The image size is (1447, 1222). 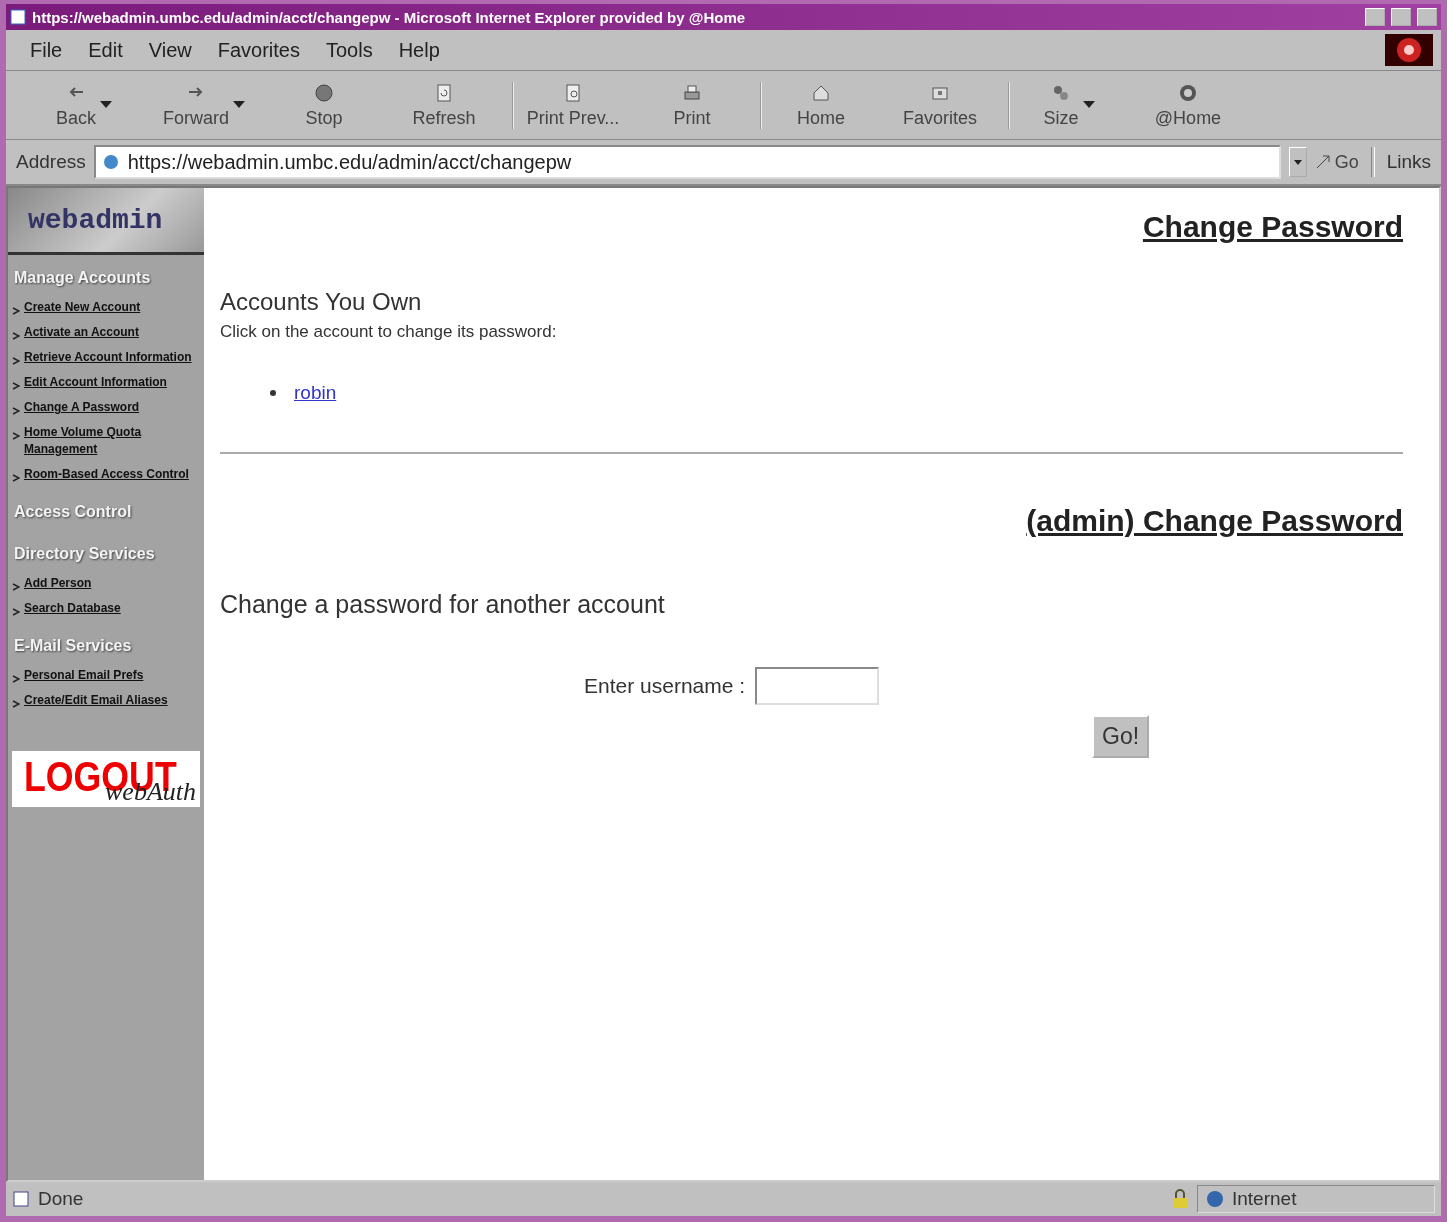 I want to click on submit-button: Go!, so click(x=1121, y=736).